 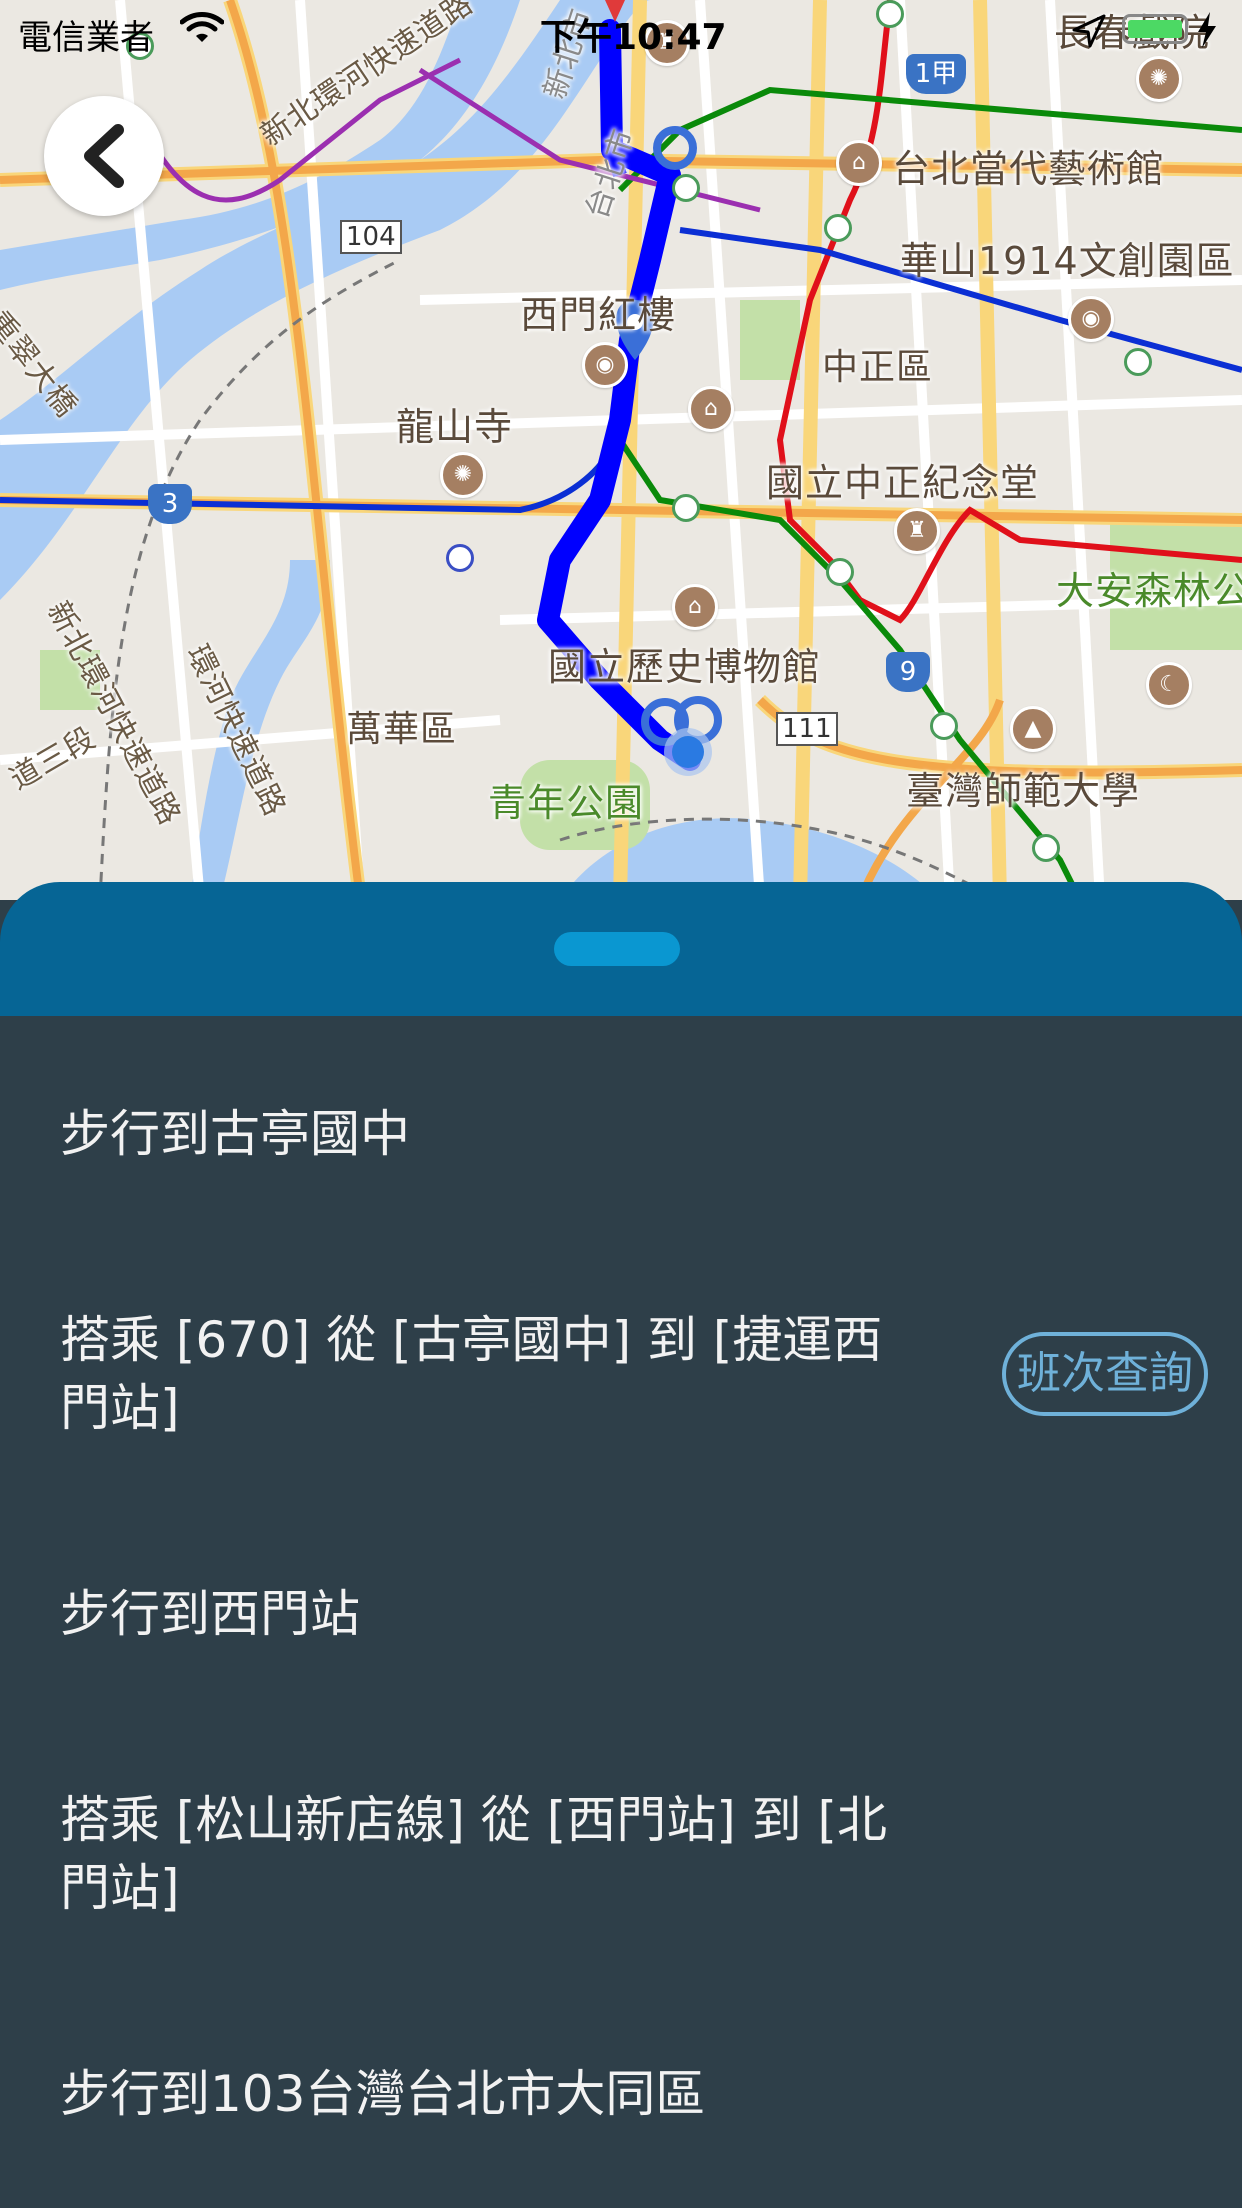 What do you see at coordinates (1029, 169) in the screenshot?
I see `map-label-taipei-contemporary-art: 台北當代藝術館` at bounding box center [1029, 169].